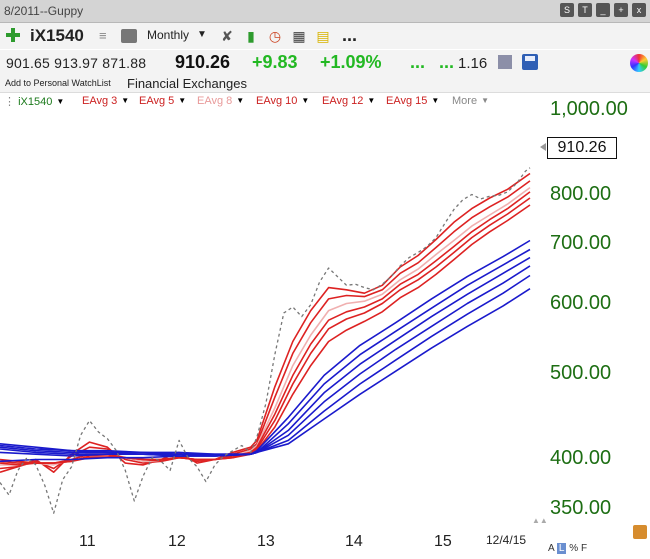  What do you see at coordinates (582, 148) in the screenshot?
I see `last-value-label: 910.26` at bounding box center [582, 148].